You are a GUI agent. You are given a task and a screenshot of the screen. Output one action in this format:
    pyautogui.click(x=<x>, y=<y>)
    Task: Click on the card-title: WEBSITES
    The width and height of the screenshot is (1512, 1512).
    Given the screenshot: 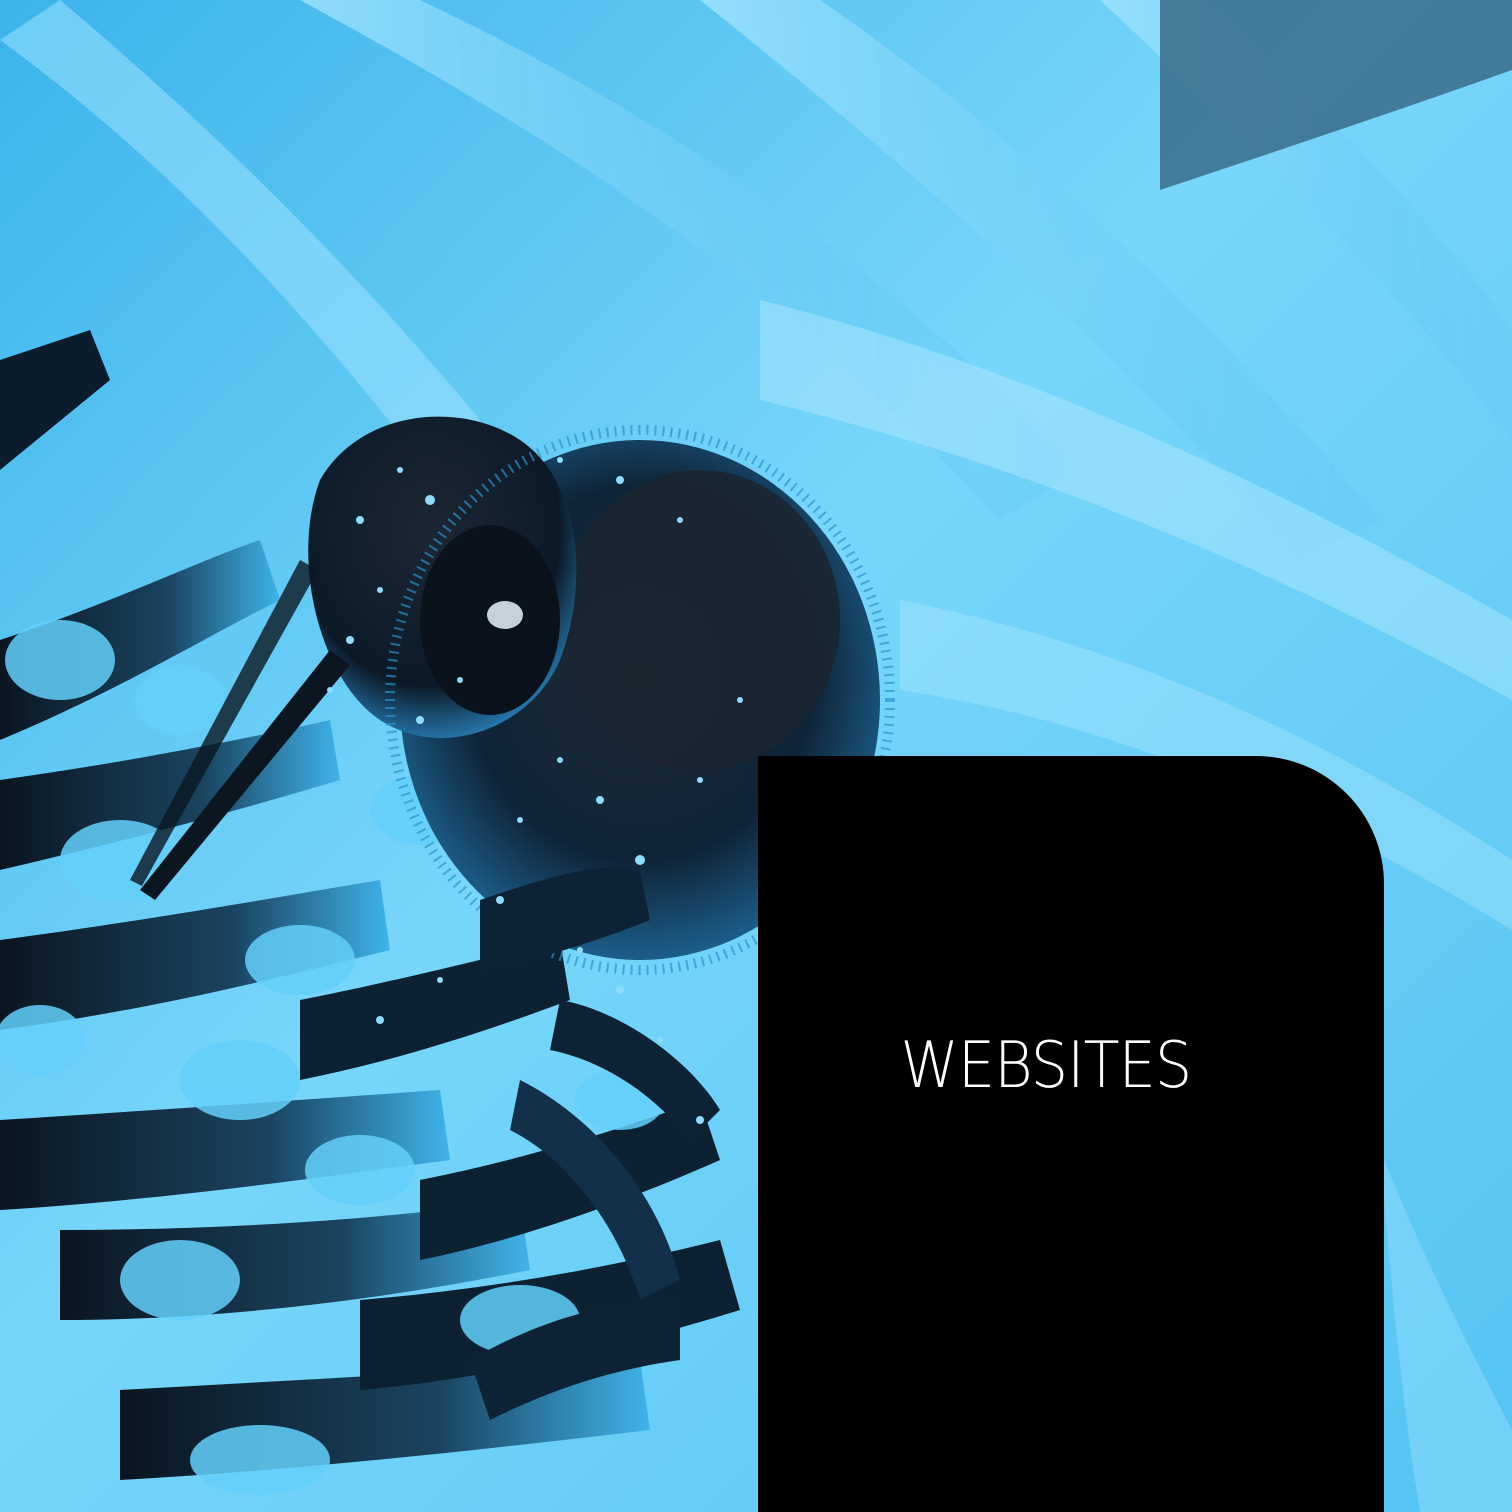 What is the action you would take?
    pyautogui.click(x=1046, y=1066)
    